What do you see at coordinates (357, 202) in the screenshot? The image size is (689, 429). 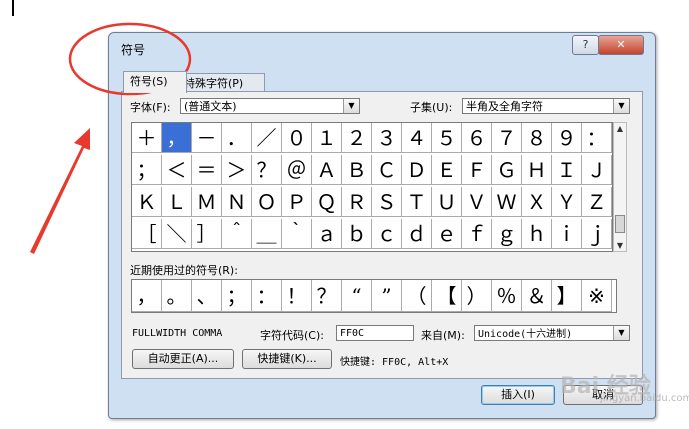 I see `symbol-cell: Ｒ` at bounding box center [357, 202].